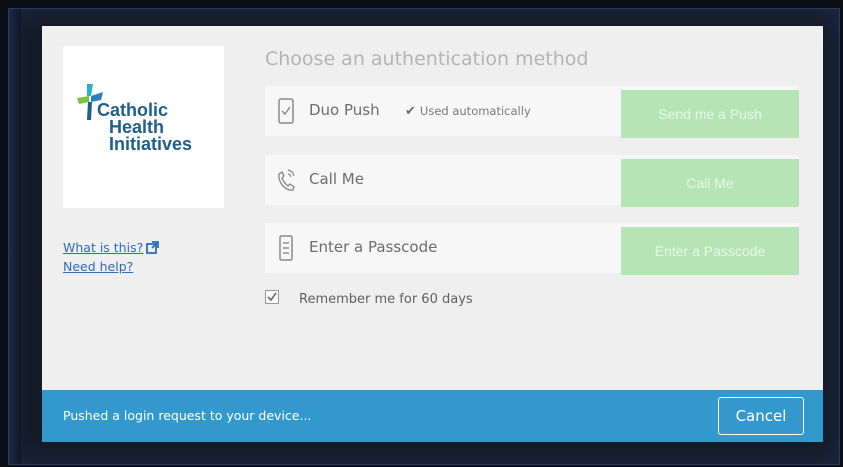 This screenshot has width=843, height=467. I want to click on logo-line-3: Initiatives, so click(151, 144).